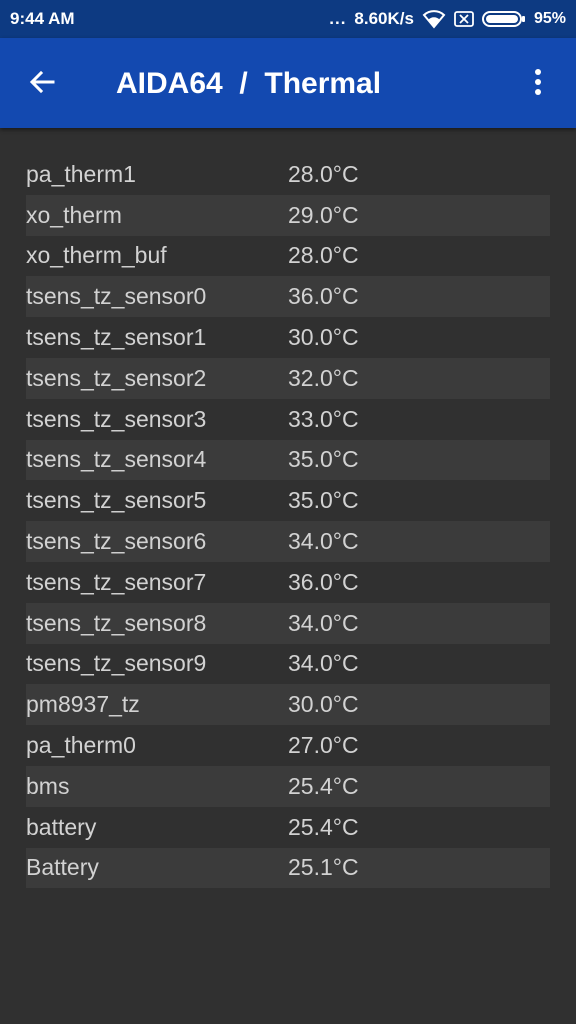 The width and height of the screenshot is (576, 1024). I want to click on sensor-name: tsens_tz_sensor9, so click(116, 663).